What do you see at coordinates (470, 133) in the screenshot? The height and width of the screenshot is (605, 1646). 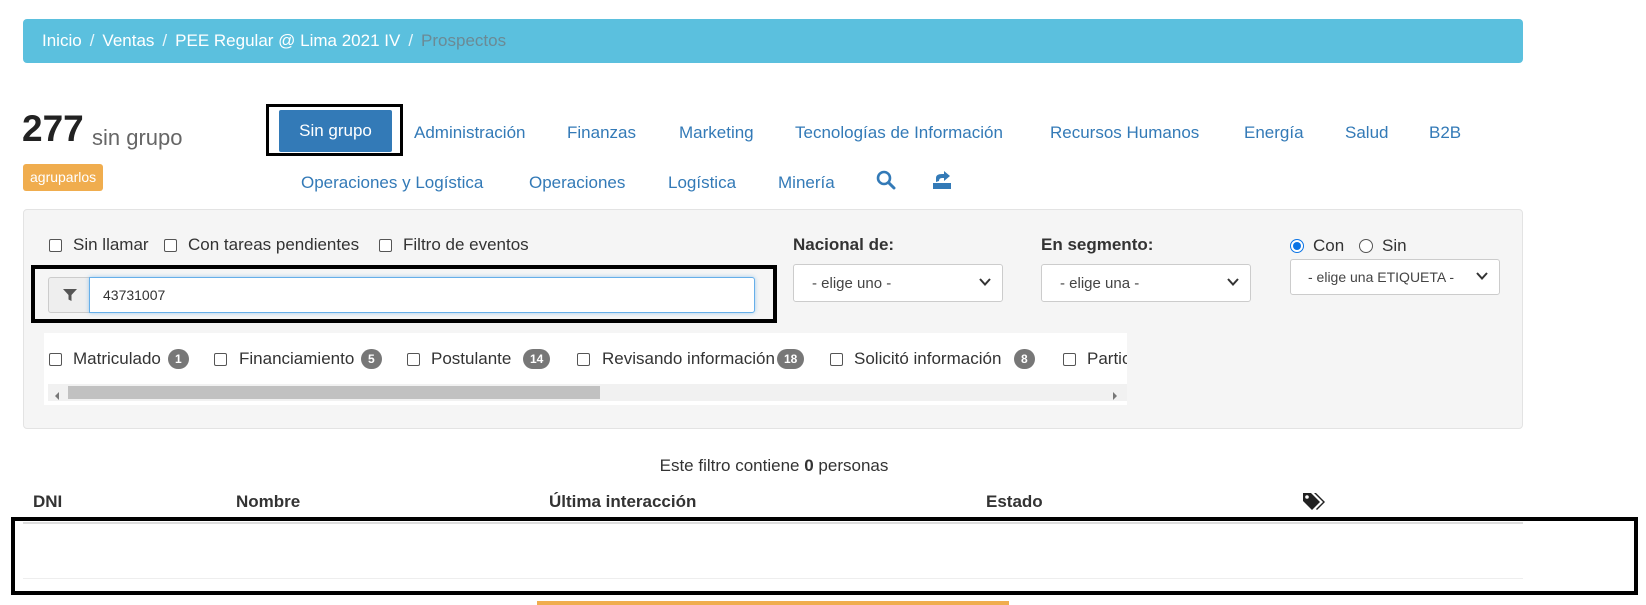 I see `tab-administracion: Administración` at bounding box center [470, 133].